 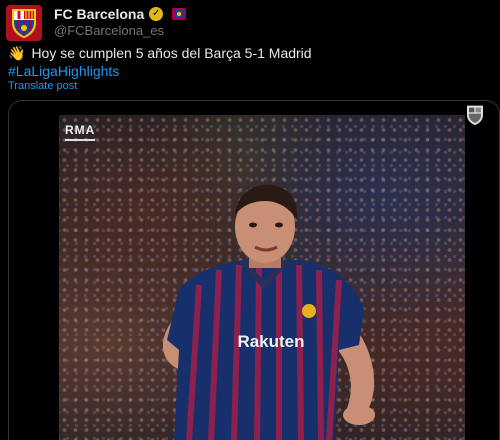 I want to click on affiliation-badge-icon, so click(x=179, y=14).